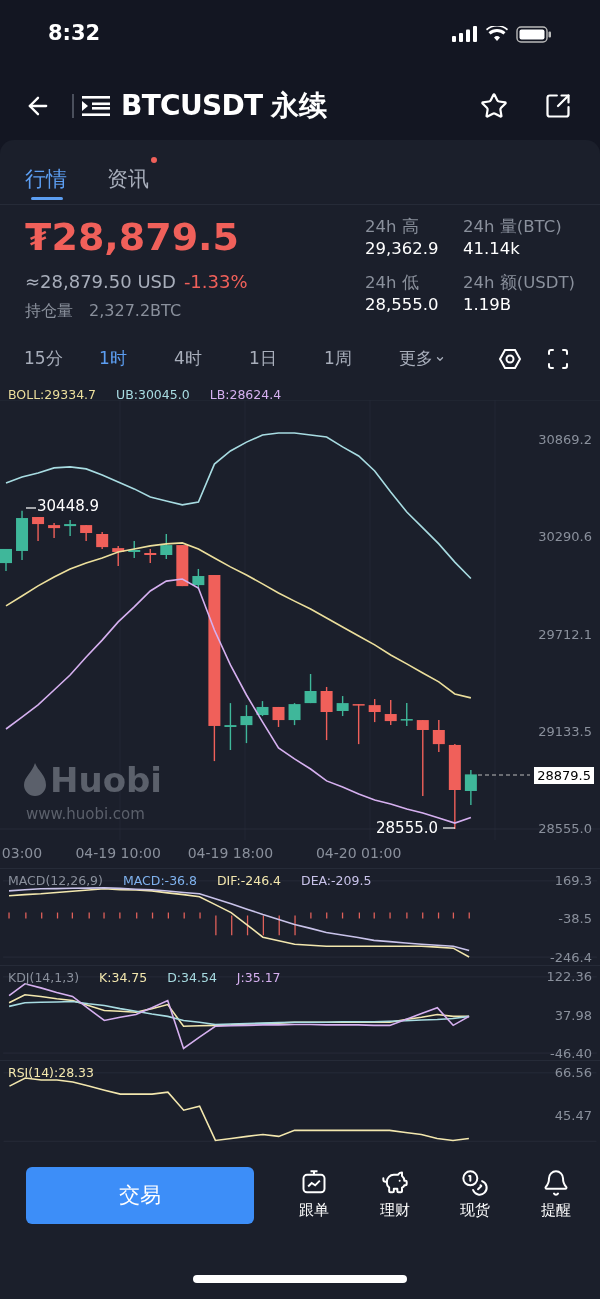 The height and width of the screenshot is (1299, 600). What do you see at coordinates (573, 1015) in the screenshot?
I see `axis-label: 37.98` at bounding box center [573, 1015].